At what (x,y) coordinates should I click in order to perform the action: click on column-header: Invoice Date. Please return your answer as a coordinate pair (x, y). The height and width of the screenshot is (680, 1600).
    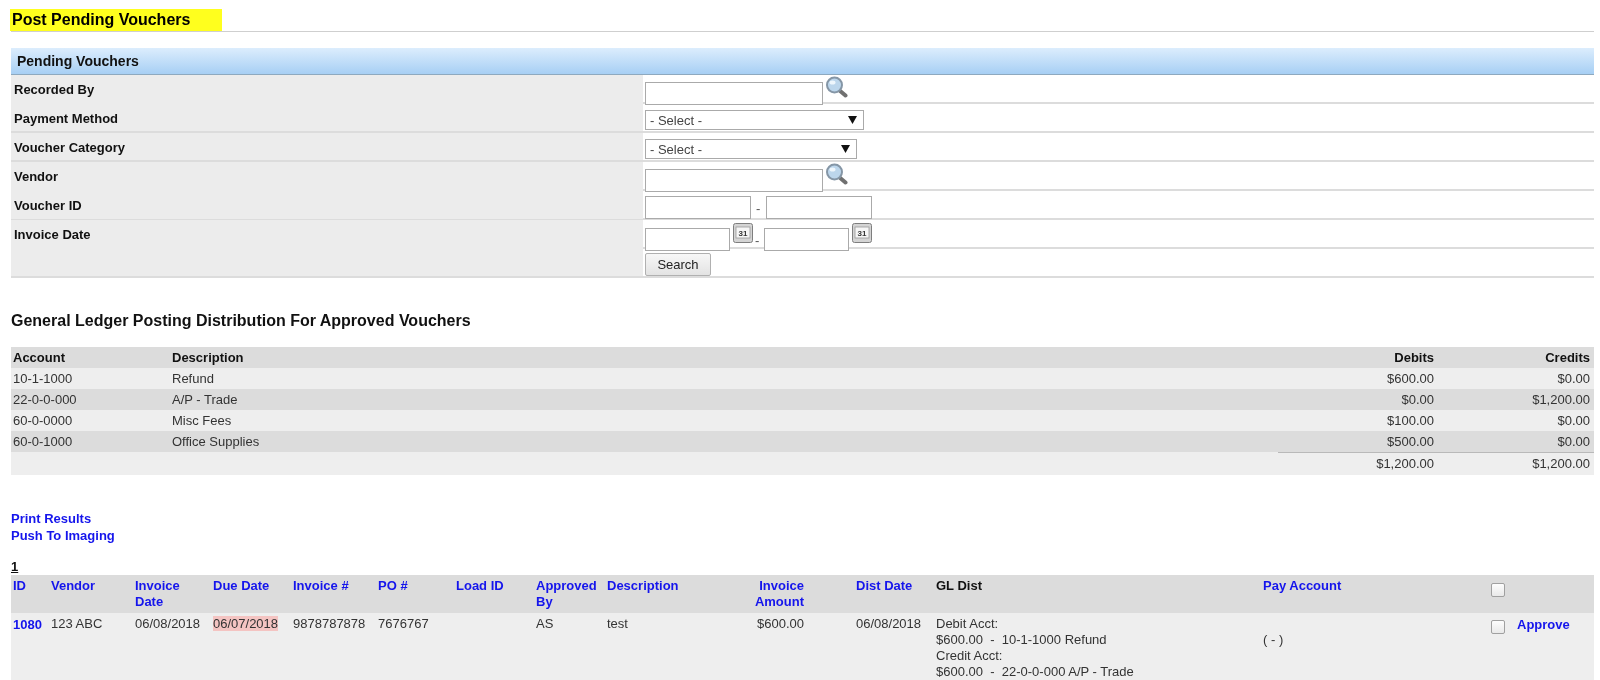
    Looking at the image, I should click on (172, 594).